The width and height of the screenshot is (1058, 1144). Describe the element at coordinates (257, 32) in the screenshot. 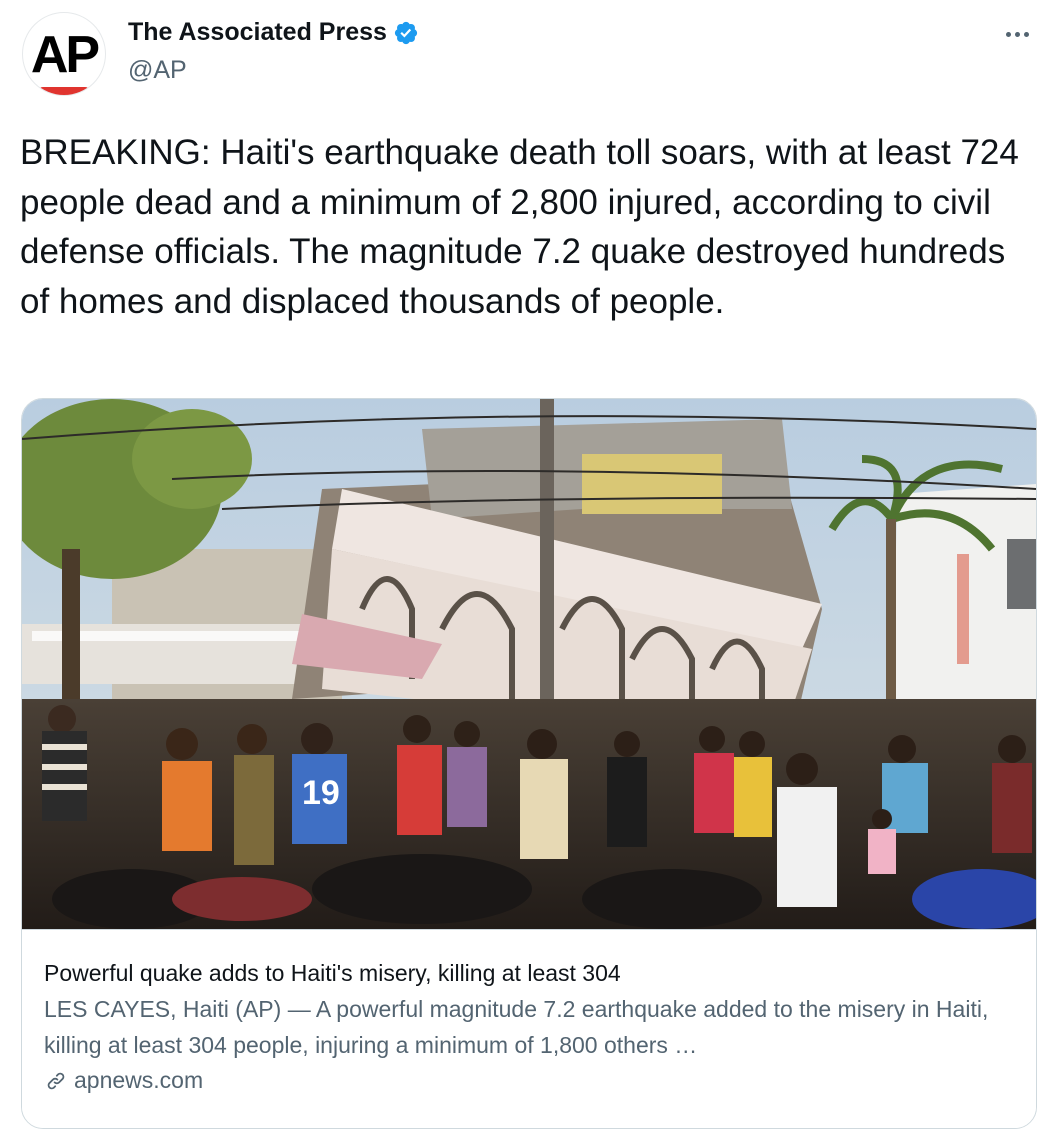

I see `display-name: The Associated Press` at that location.